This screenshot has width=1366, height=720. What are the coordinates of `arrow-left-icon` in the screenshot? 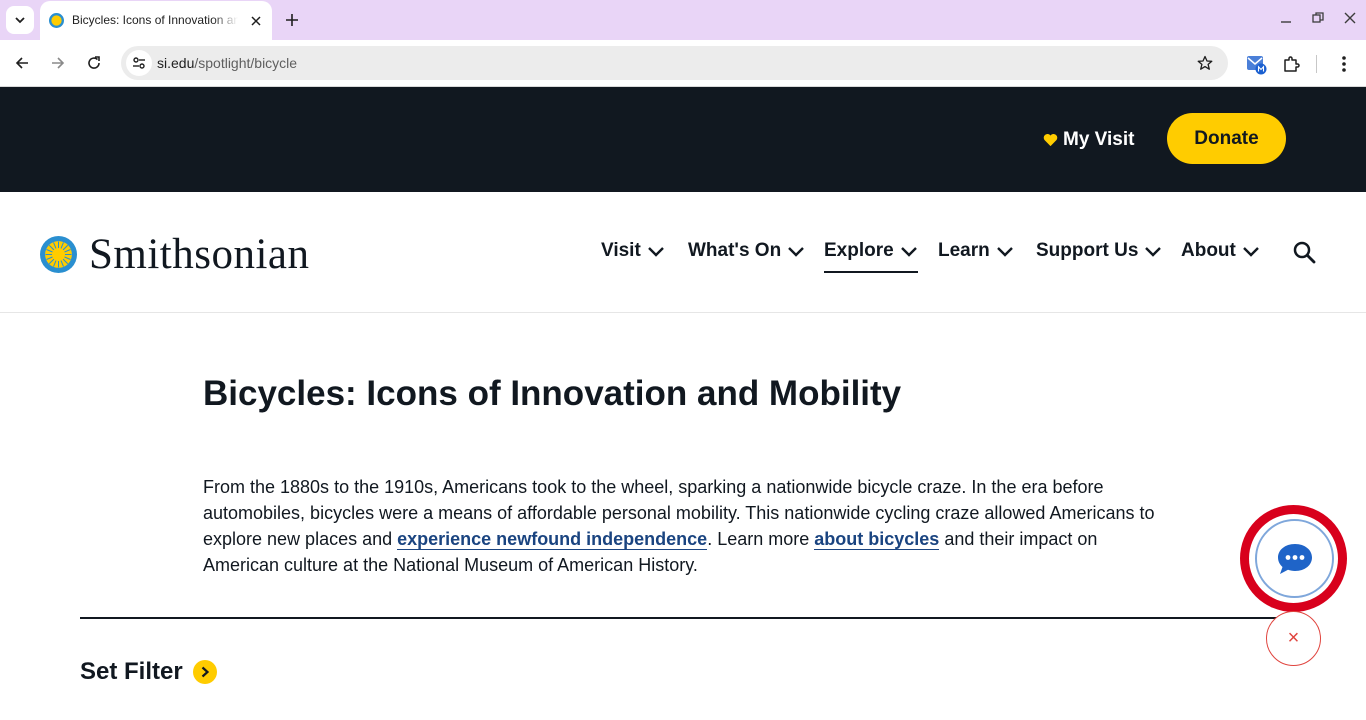 It's located at (21, 63).